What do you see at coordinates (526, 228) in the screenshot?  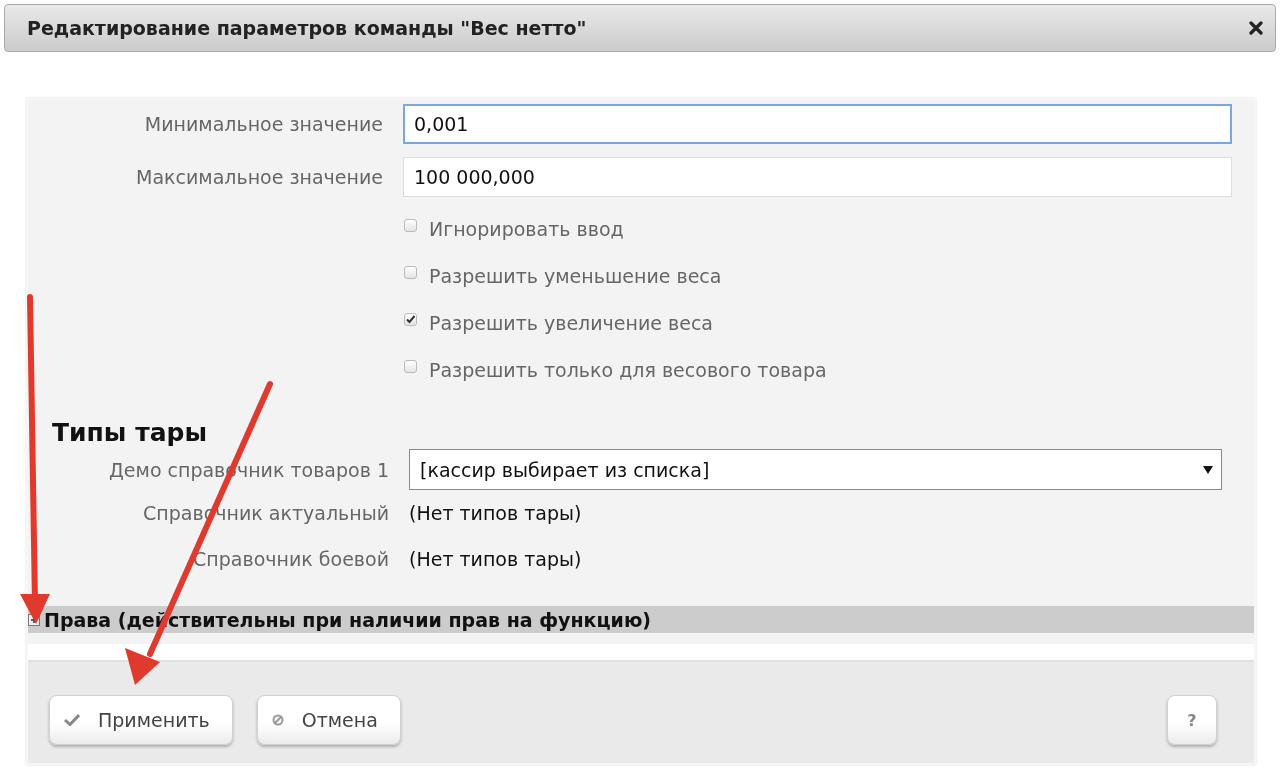 I see `checkbox-label: Игнорировать ввод` at bounding box center [526, 228].